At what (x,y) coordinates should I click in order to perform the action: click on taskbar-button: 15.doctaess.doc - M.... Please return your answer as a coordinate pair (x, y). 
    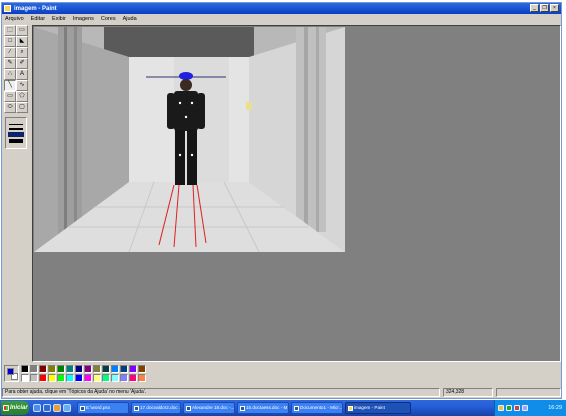
    Looking at the image, I should click on (263, 408).